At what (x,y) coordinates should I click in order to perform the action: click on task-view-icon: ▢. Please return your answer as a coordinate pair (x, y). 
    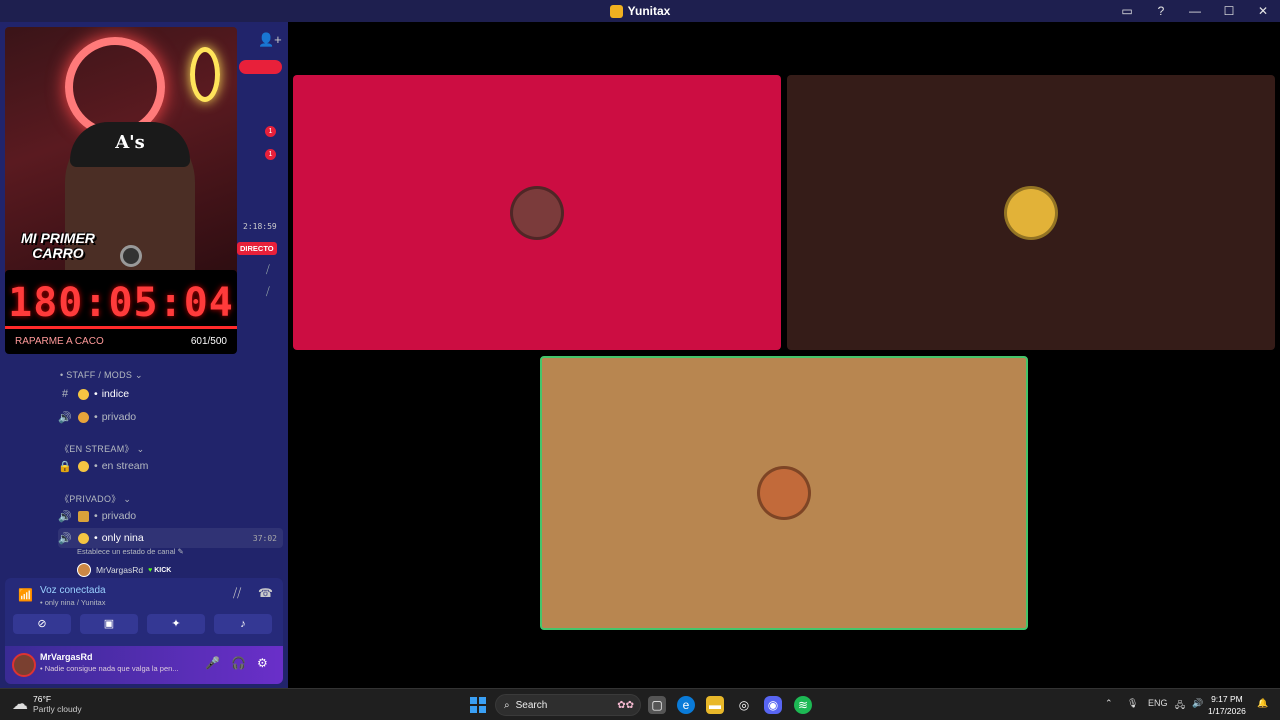
    Looking at the image, I should click on (657, 705).